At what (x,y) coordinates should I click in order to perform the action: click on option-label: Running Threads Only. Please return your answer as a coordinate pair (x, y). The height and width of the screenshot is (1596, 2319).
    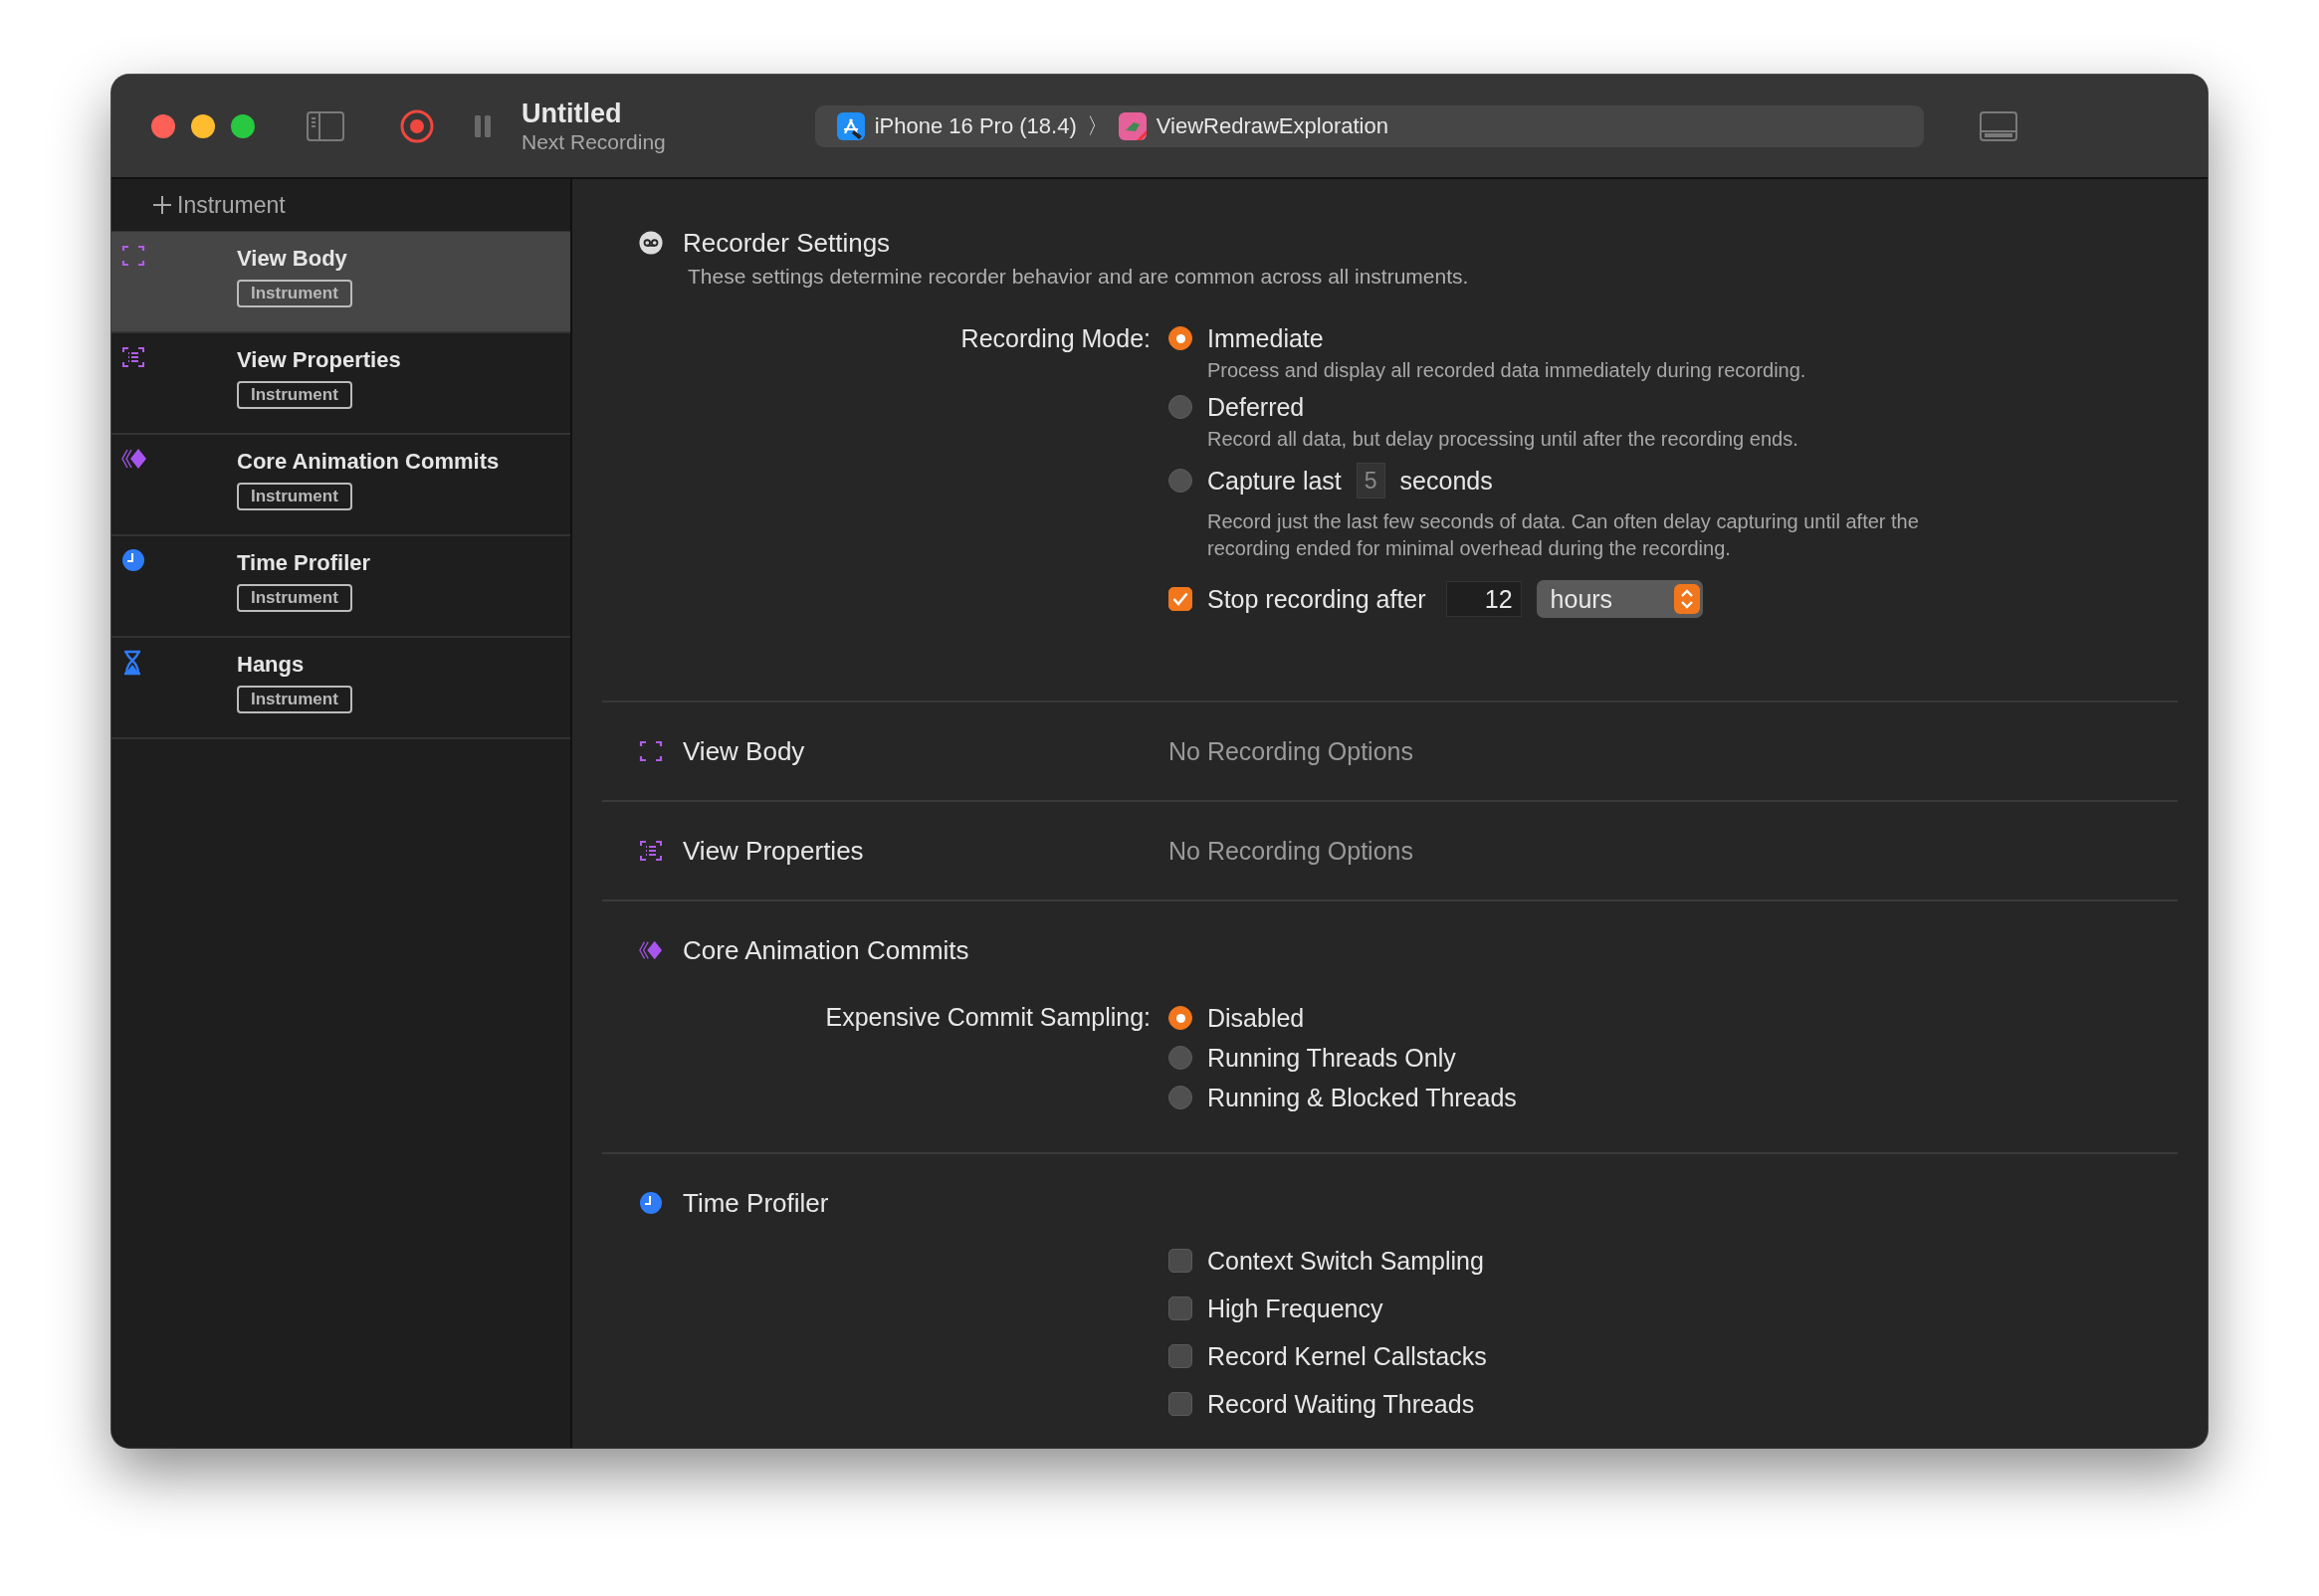
    Looking at the image, I should click on (1331, 1058).